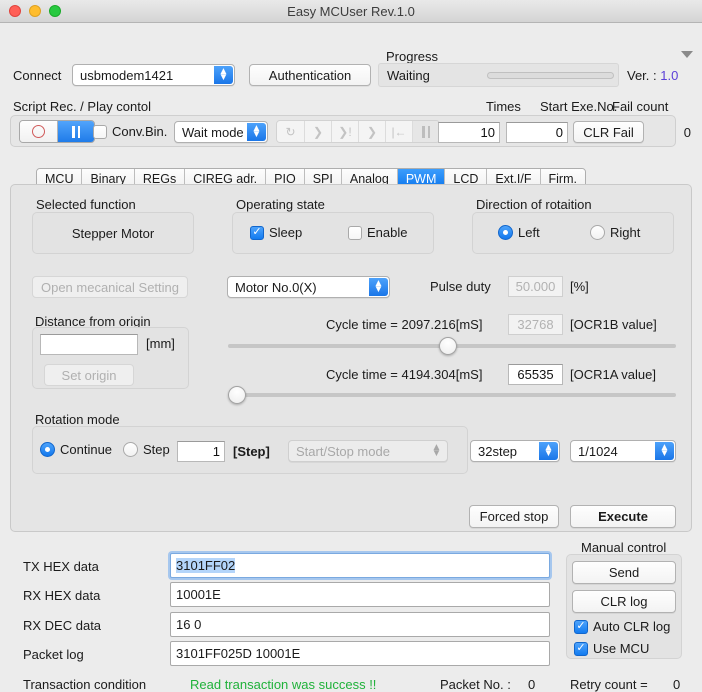 This screenshot has height=692, width=702. What do you see at coordinates (669, 75) in the screenshot?
I see `version-value: 1.0` at bounding box center [669, 75].